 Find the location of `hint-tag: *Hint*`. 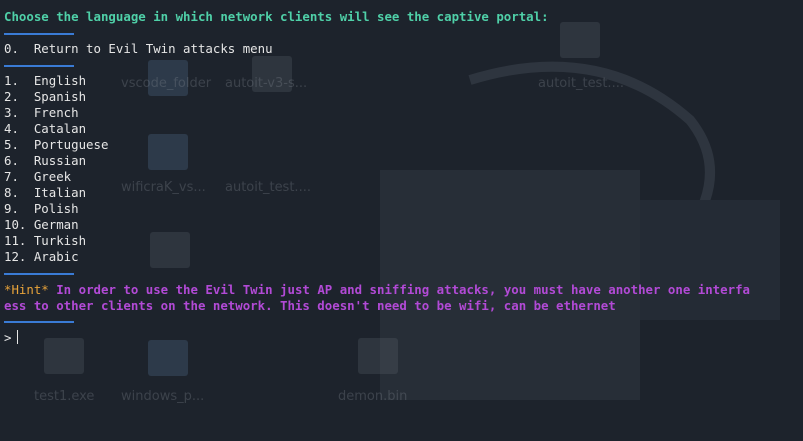

hint-tag: *Hint* is located at coordinates (26, 289).